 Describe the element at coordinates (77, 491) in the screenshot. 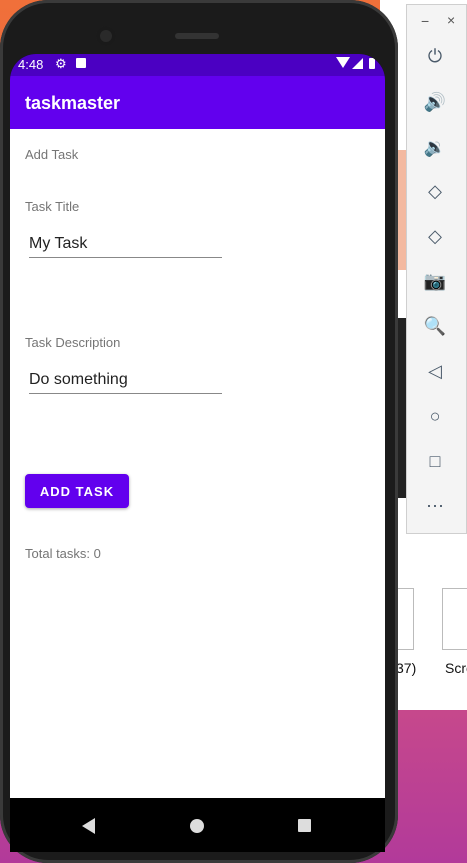

I see `add-task-button: ADD TASK` at that location.